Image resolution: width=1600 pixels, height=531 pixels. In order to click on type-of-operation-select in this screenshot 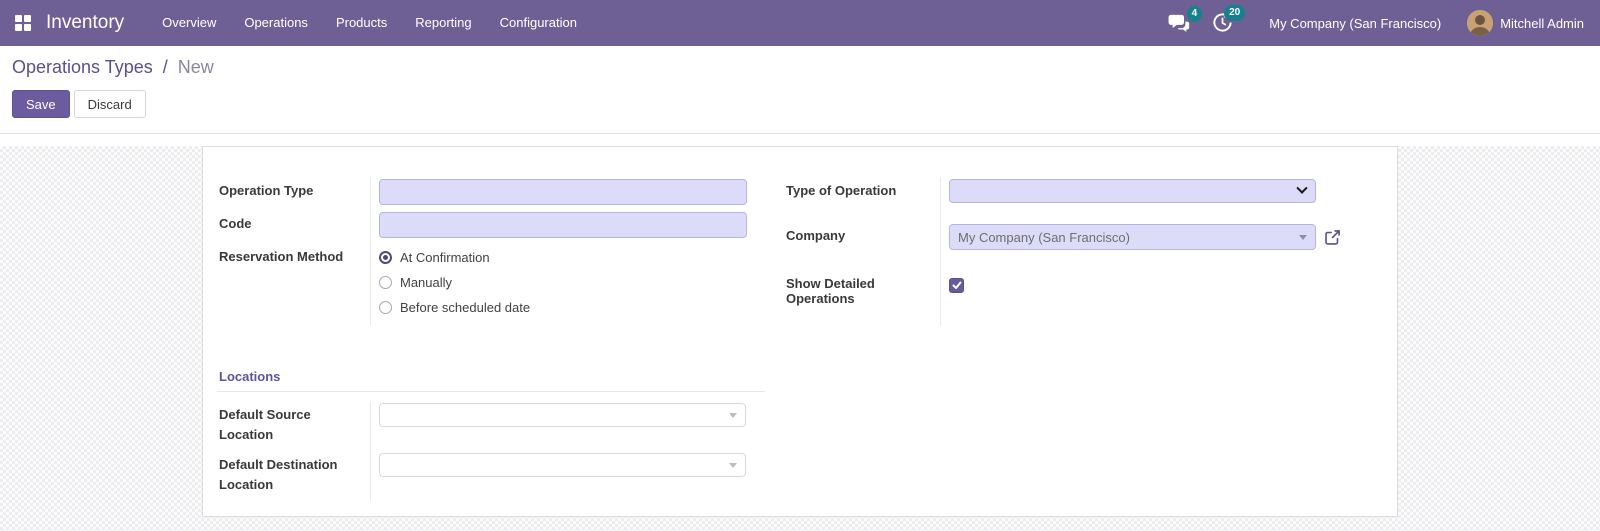, I will do `click(1132, 191)`.